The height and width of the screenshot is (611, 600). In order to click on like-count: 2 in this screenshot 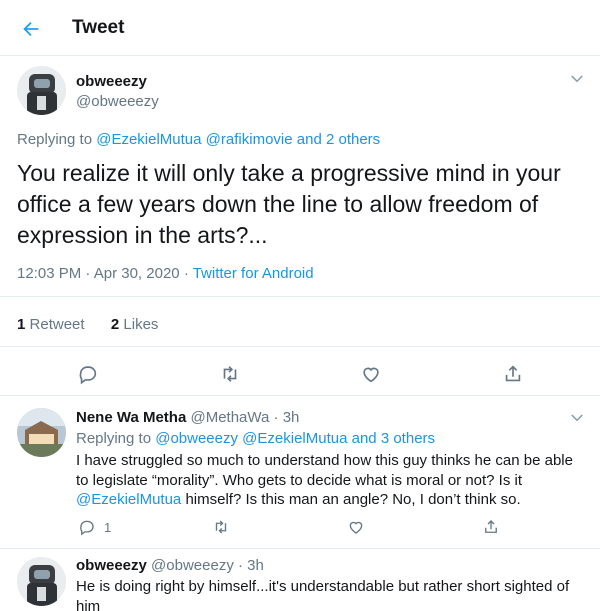, I will do `click(115, 324)`.